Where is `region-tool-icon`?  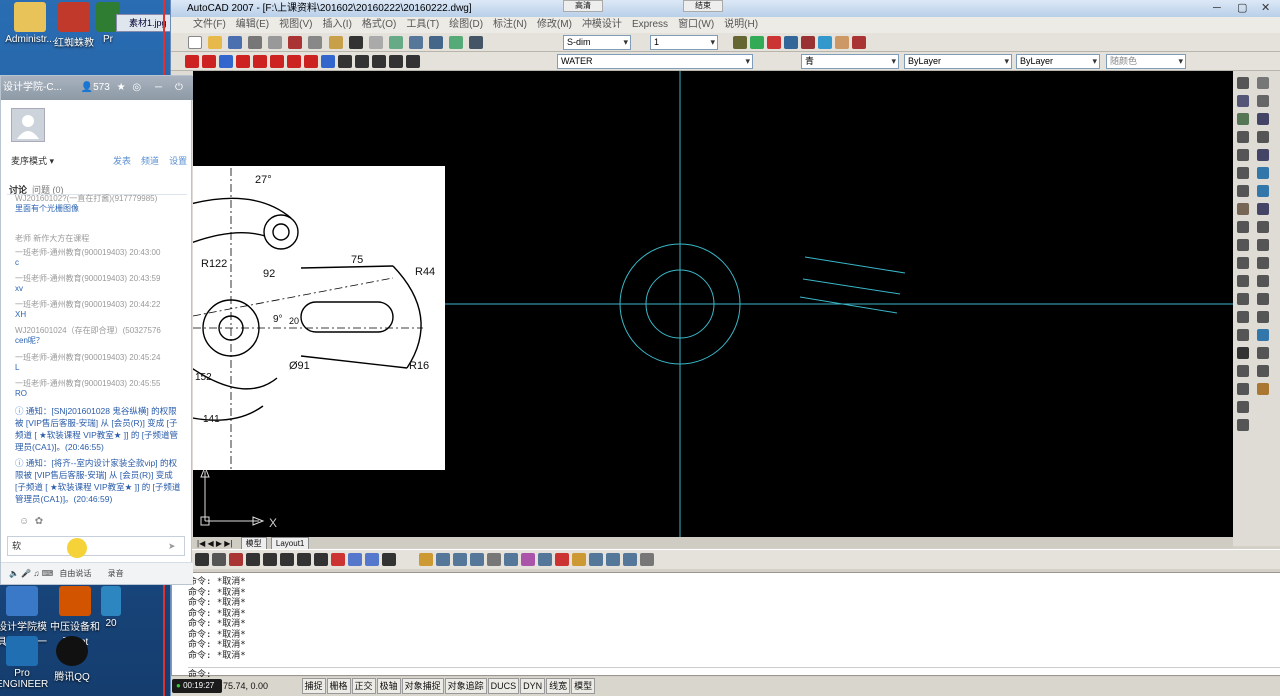
region-tool-icon is located at coordinates (1243, 317).